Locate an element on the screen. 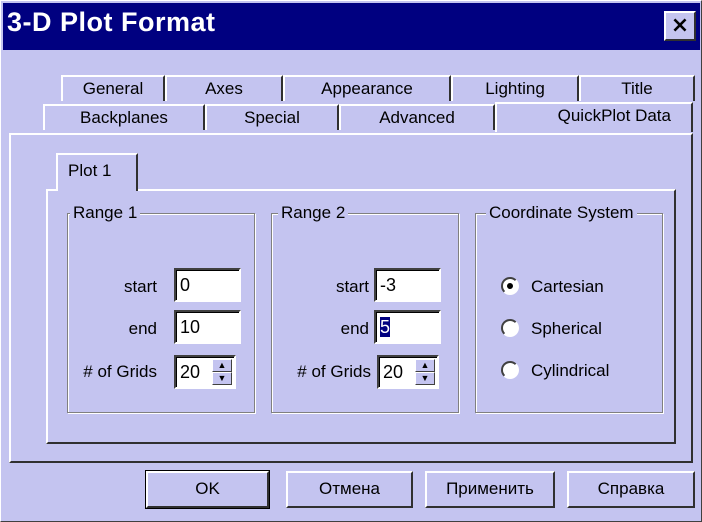 This screenshot has width=702, height=522. tab-label: Backplanes is located at coordinates (124, 117).